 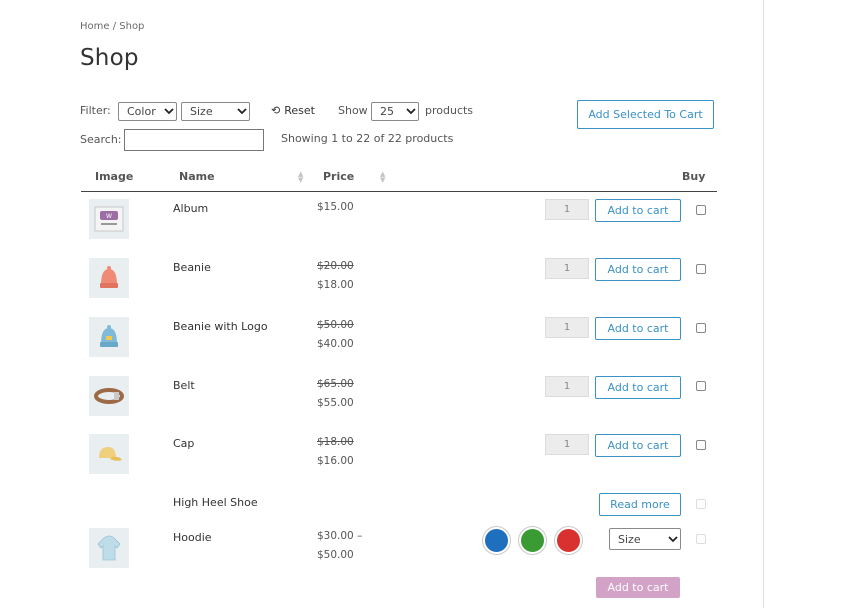 I want to click on product-old-price: $65.00, so click(x=335, y=384).